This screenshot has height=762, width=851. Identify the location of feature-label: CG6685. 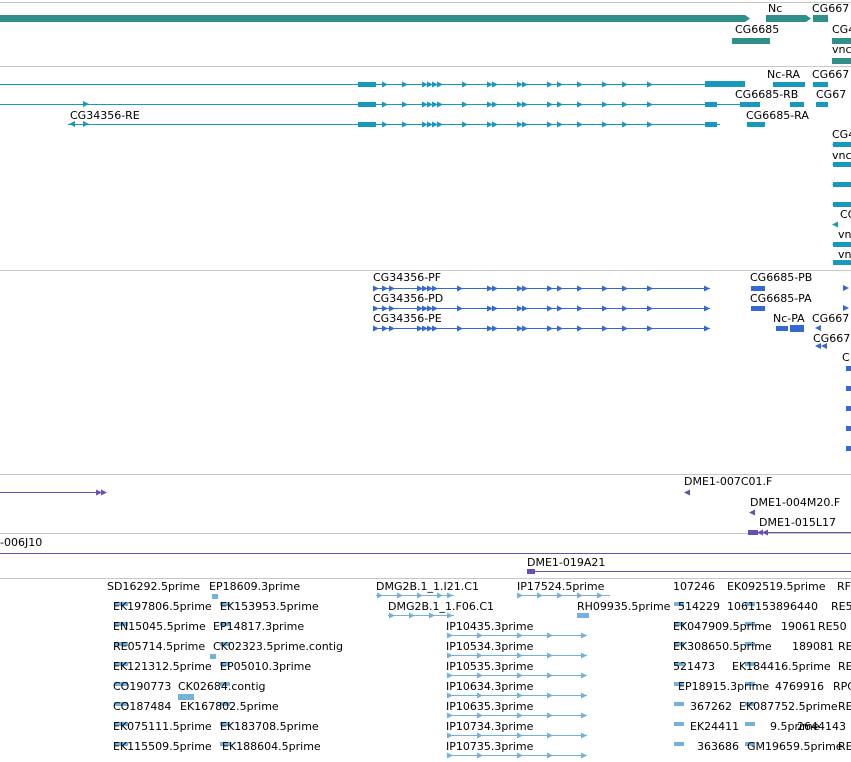
(757, 29).